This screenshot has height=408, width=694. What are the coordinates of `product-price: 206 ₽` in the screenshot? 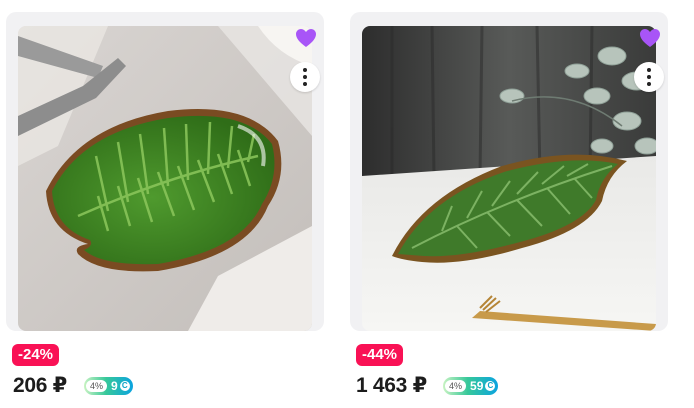 It's located at (40, 385).